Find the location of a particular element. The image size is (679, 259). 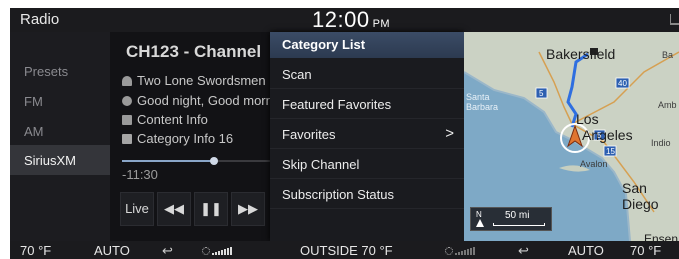

category-info: Category Info 16 is located at coordinates (185, 138).